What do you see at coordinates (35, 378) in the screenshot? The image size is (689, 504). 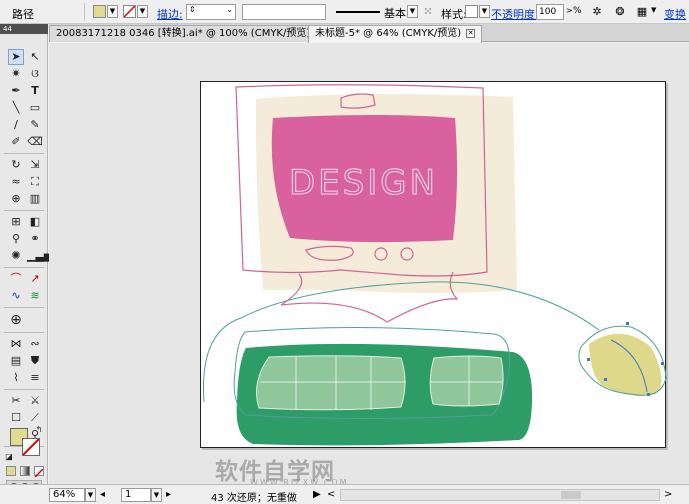 I see `slice-tool-icon: ≡` at bounding box center [35, 378].